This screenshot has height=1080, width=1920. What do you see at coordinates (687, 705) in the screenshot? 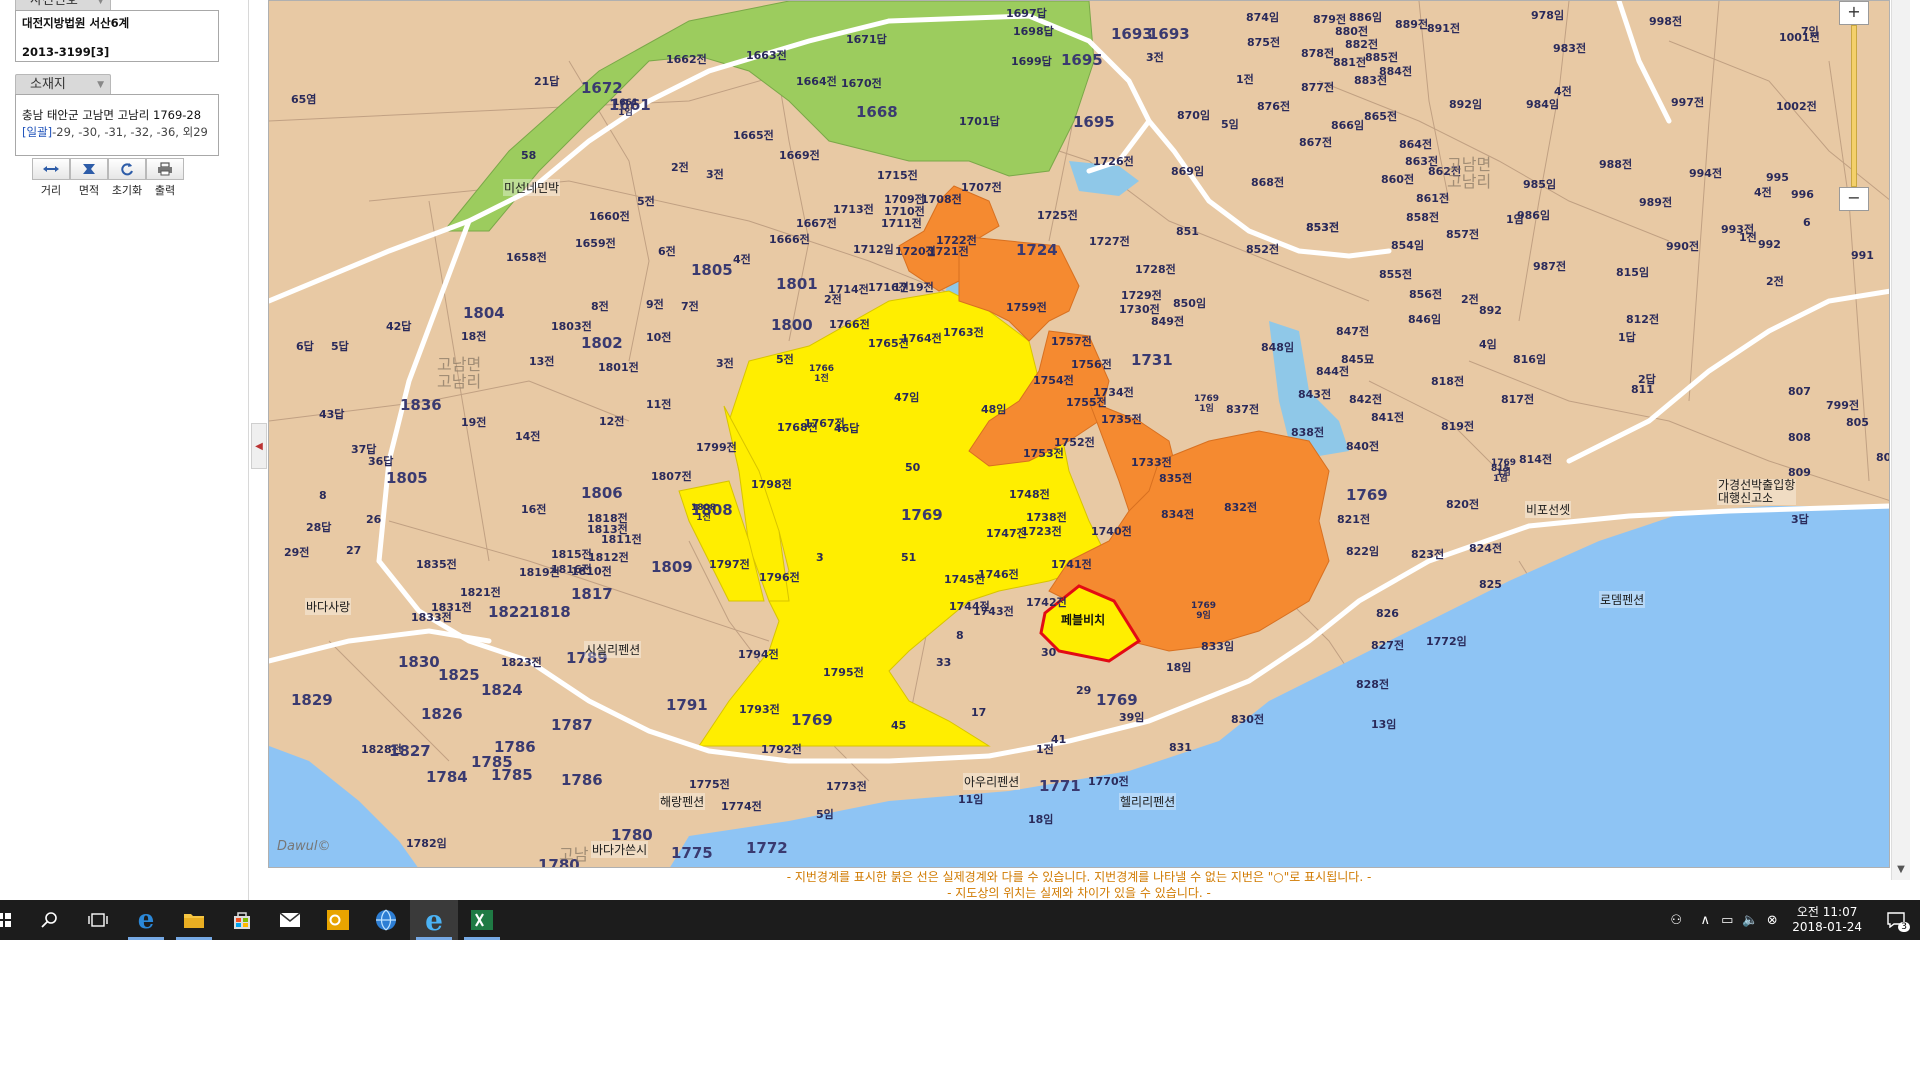
I see `parcel-number-label: 1791` at bounding box center [687, 705].